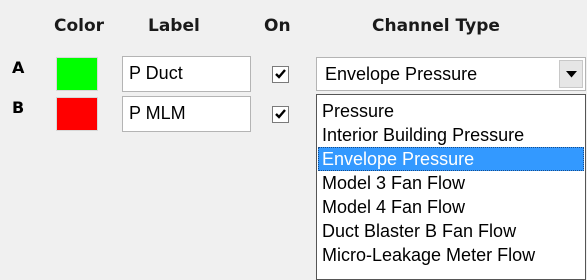 Image resolution: width=587 pixels, height=280 pixels. I want to click on header-channel-type: Channel Type, so click(436, 26).